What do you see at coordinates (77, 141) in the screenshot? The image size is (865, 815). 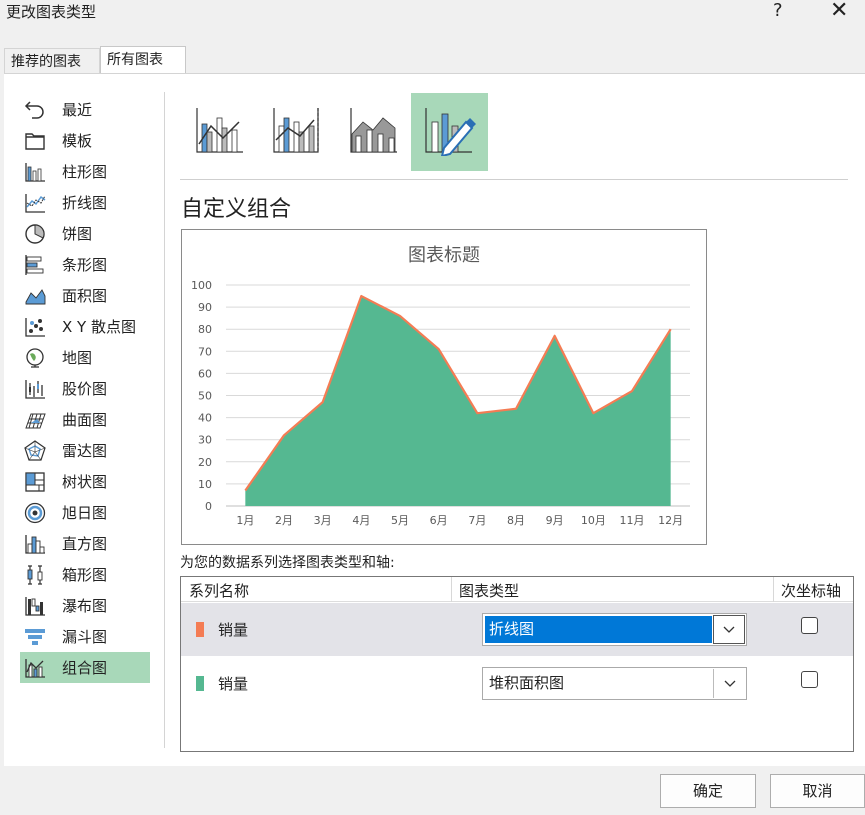 I see `sidebar-item-label: 模板` at bounding box center [77, 141].